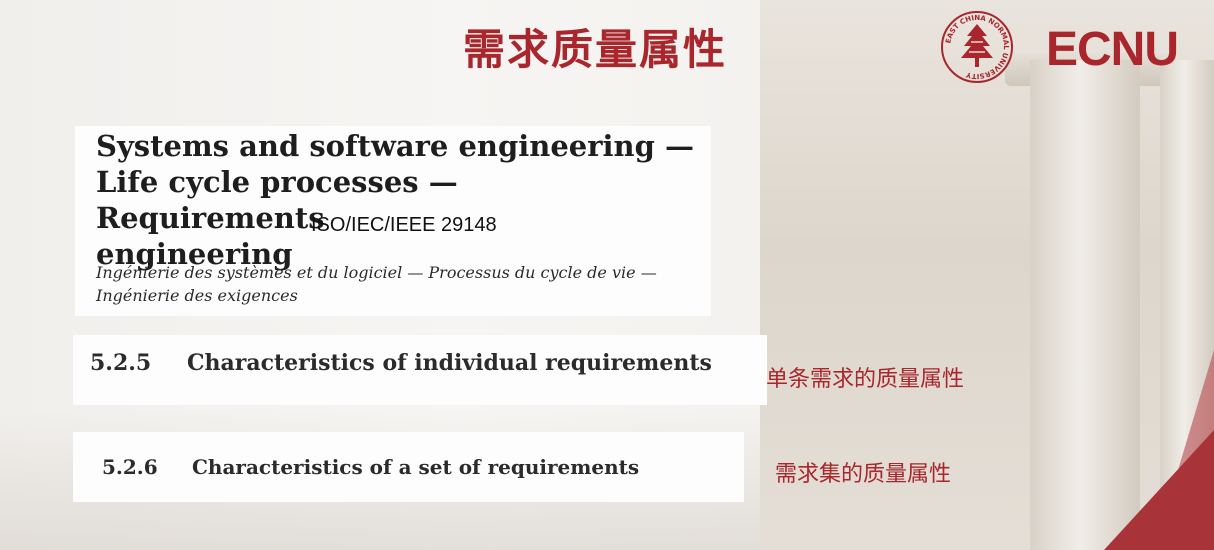 This screenshot has width=1214, height=550. I want to click on corner-accent, so click(1159, 490).